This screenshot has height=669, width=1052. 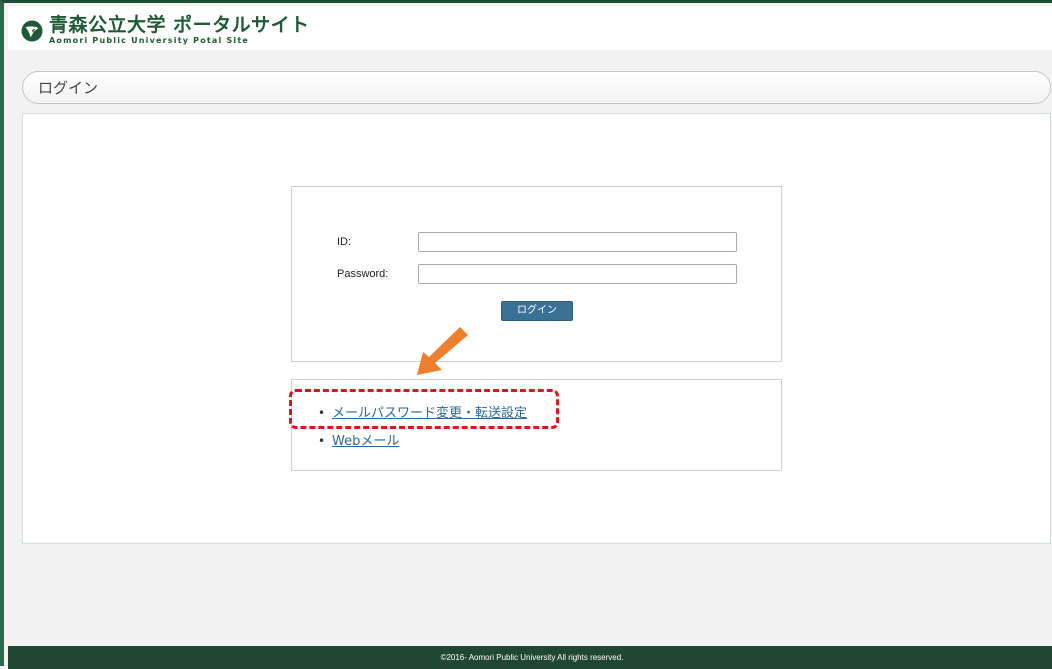 I want to click on id-input, so click(x=577, y=242).